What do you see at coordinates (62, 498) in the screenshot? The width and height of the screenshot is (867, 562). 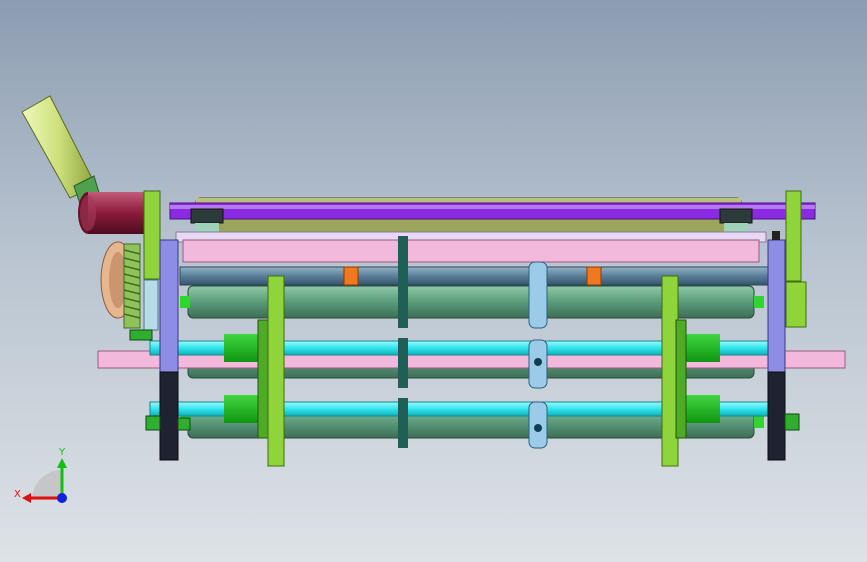 I see `z-axis-dot` at bounding box center [62, 498].